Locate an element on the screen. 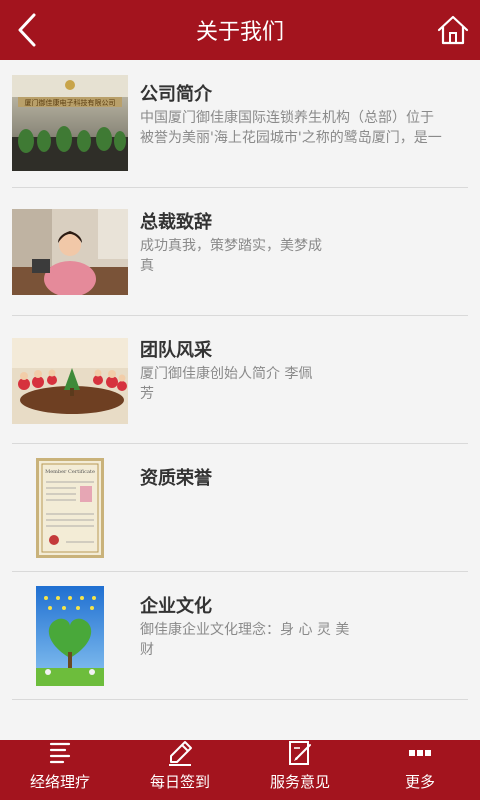  description-line: 中国厦门御佳康国际连锁养生机构（总部）位于 is located at coordinates (287, 118).